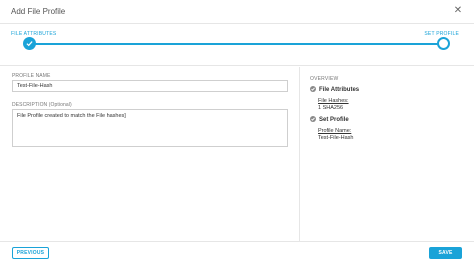  I want to click on overview-profile-name-value: Test-File-Hash, so click(336, 138).